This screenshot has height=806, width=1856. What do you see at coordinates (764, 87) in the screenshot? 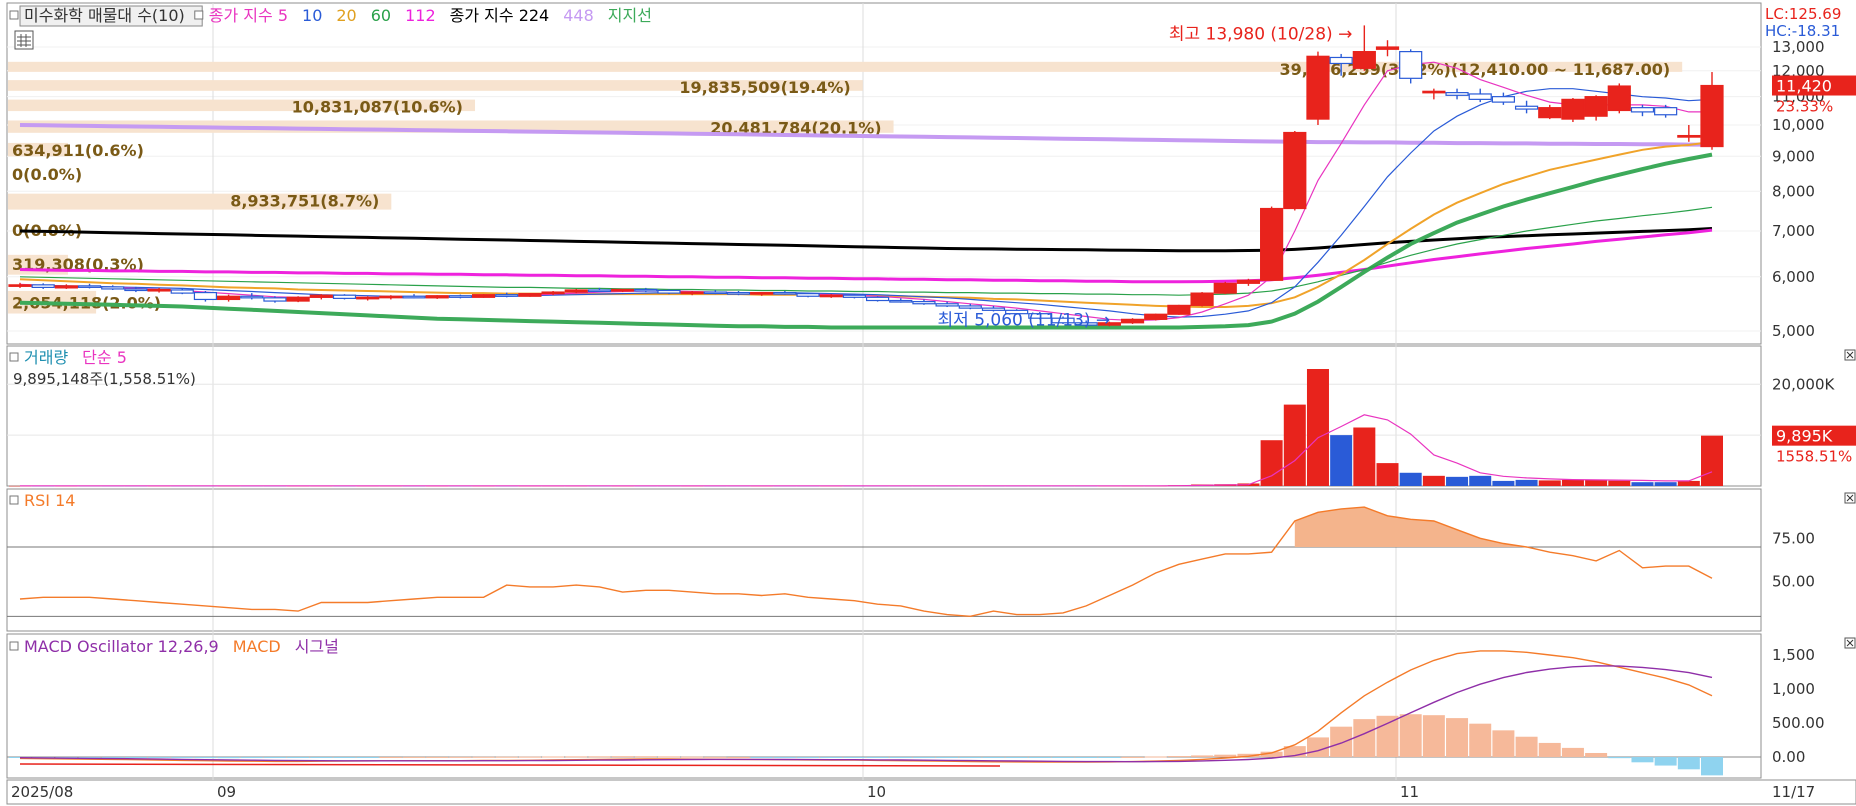
I see `volume-profile-label: 19,835,509(19.4%)` at bounding box center [764, 87].